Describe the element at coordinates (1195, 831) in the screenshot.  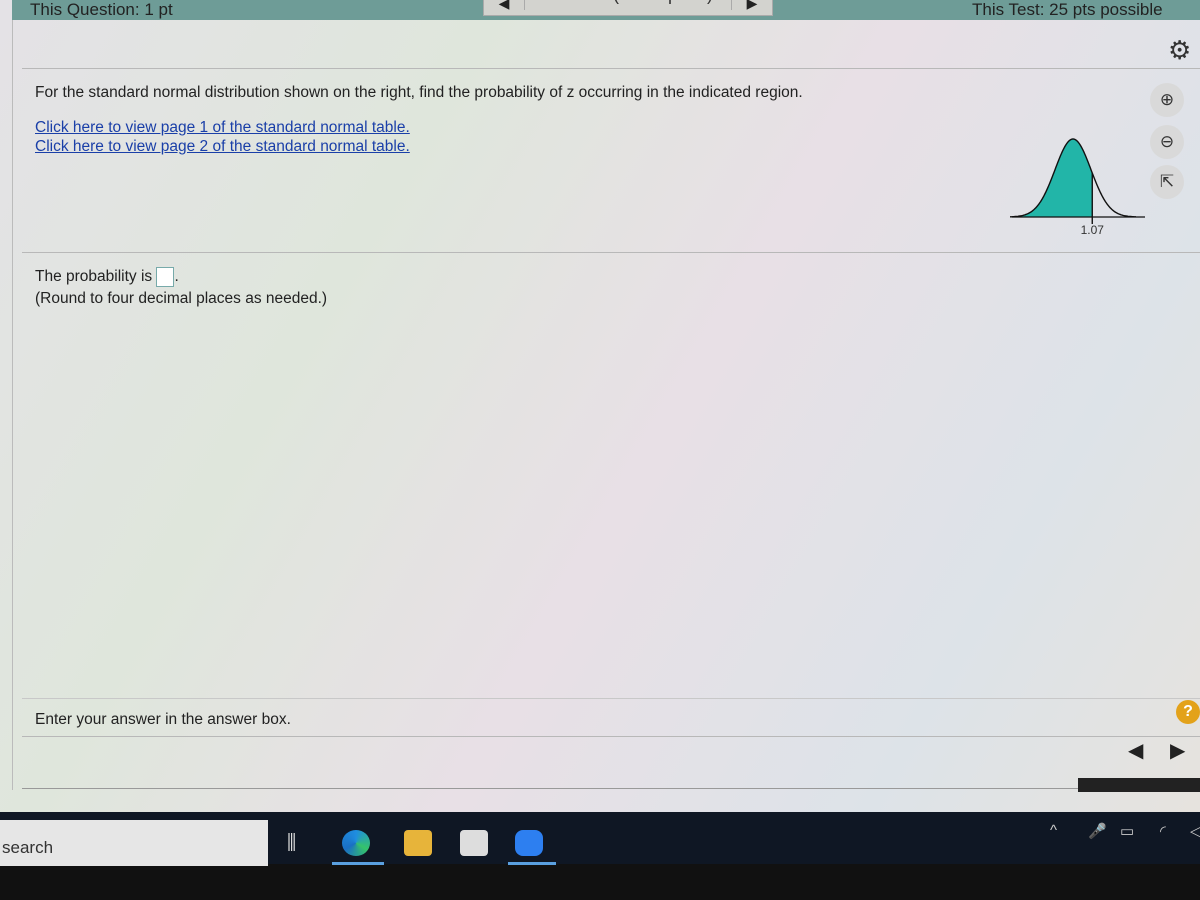
I see `volume-icon: ◁` at that location.